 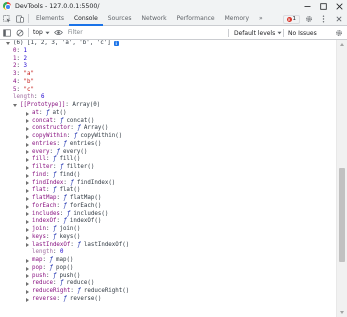 I want to click on prototype-value: Array(0), so click(x=86, y=105).